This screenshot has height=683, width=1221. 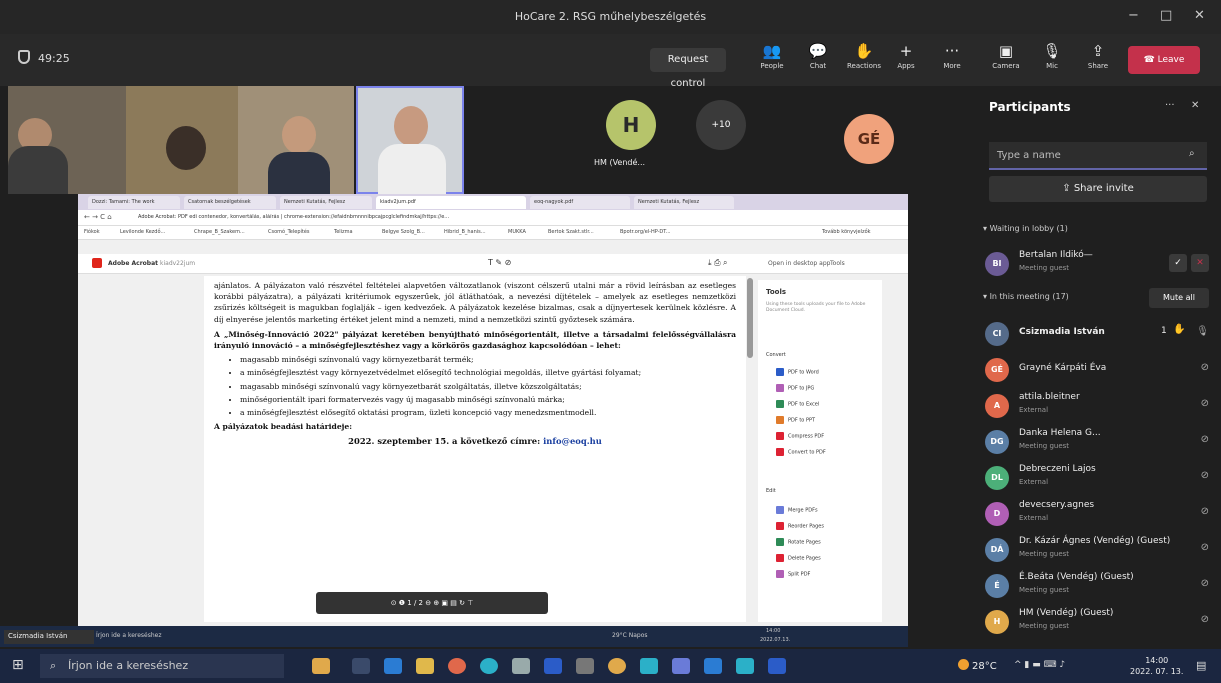 I want to click on apps-button: + Apps, so click(x=906, y=55).